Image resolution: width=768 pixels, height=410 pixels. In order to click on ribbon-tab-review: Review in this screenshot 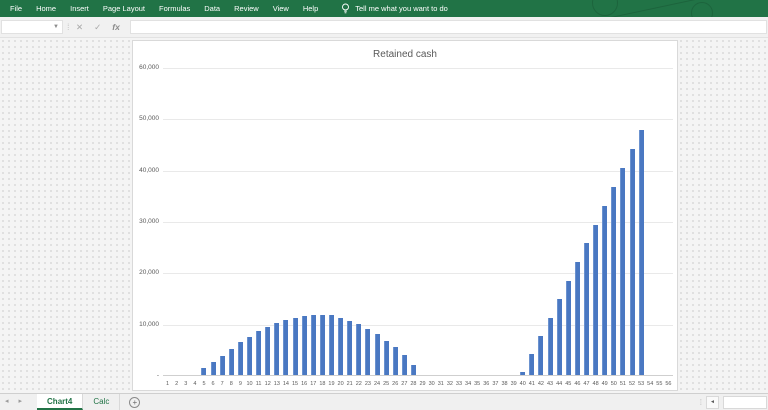, I will do `click(246, 8)`.